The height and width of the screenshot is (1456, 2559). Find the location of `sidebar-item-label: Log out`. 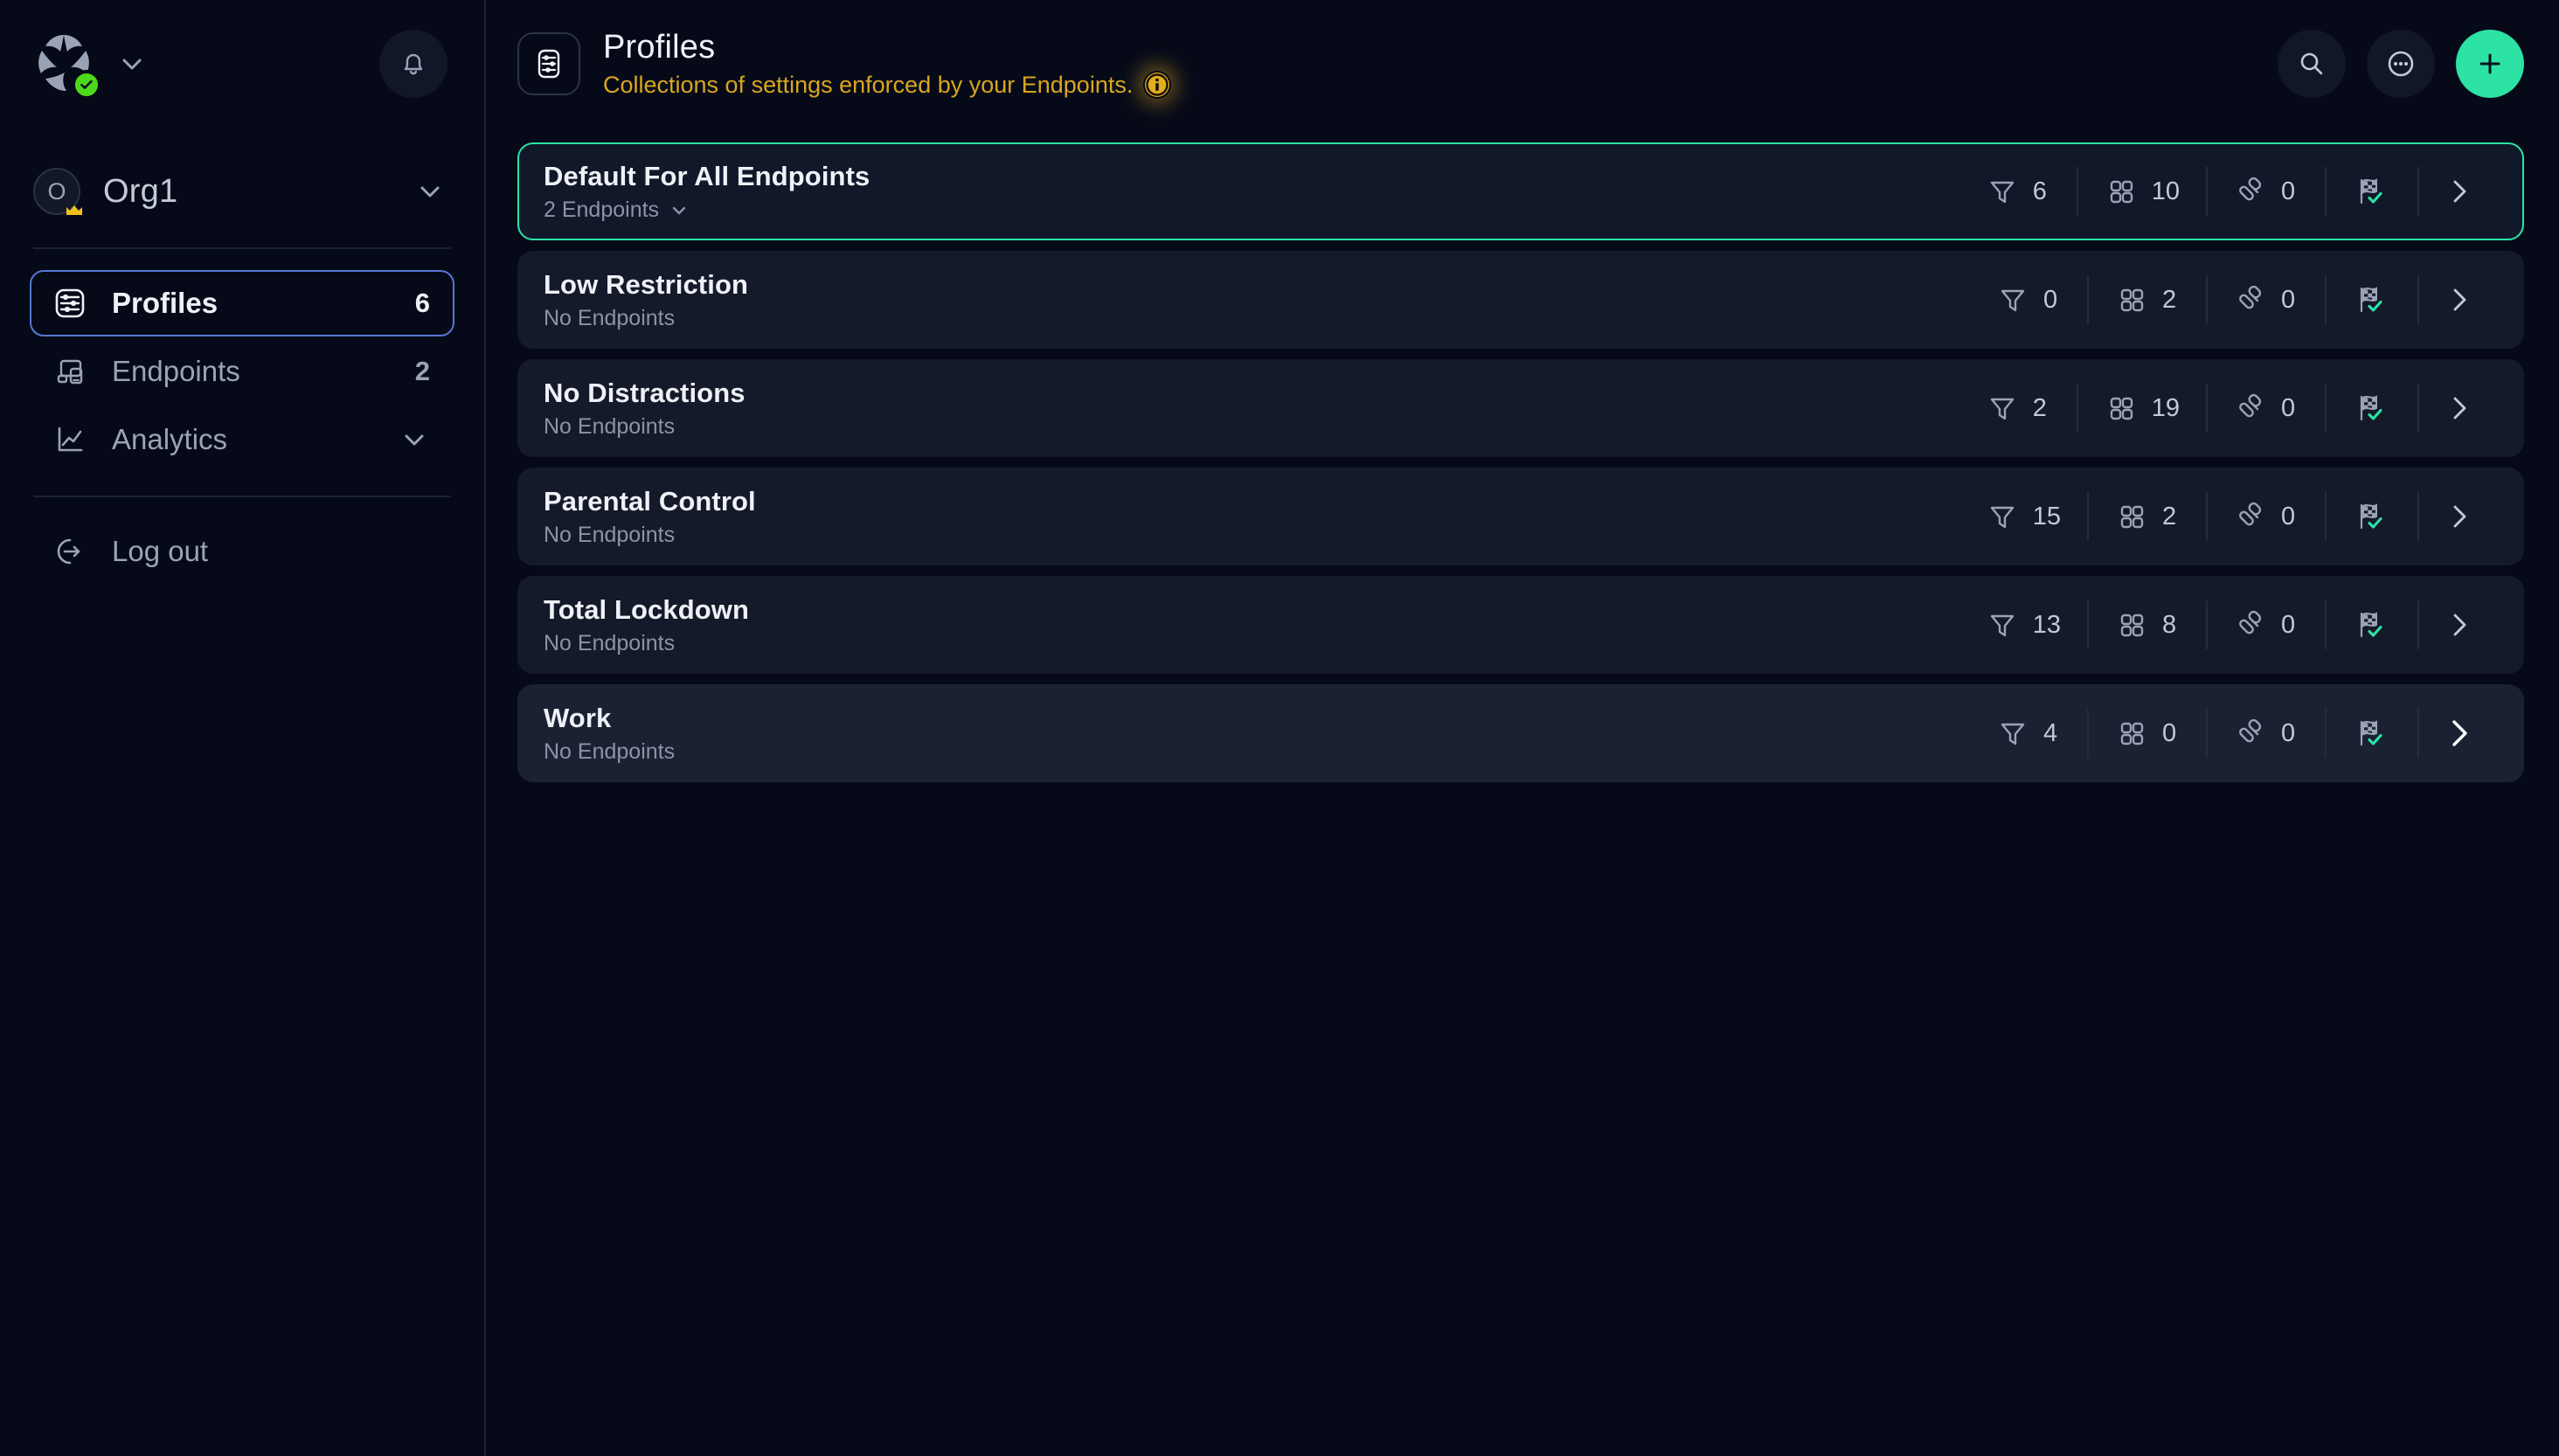

sidebar-item-label: Log out is located at coordinates (160, 551).